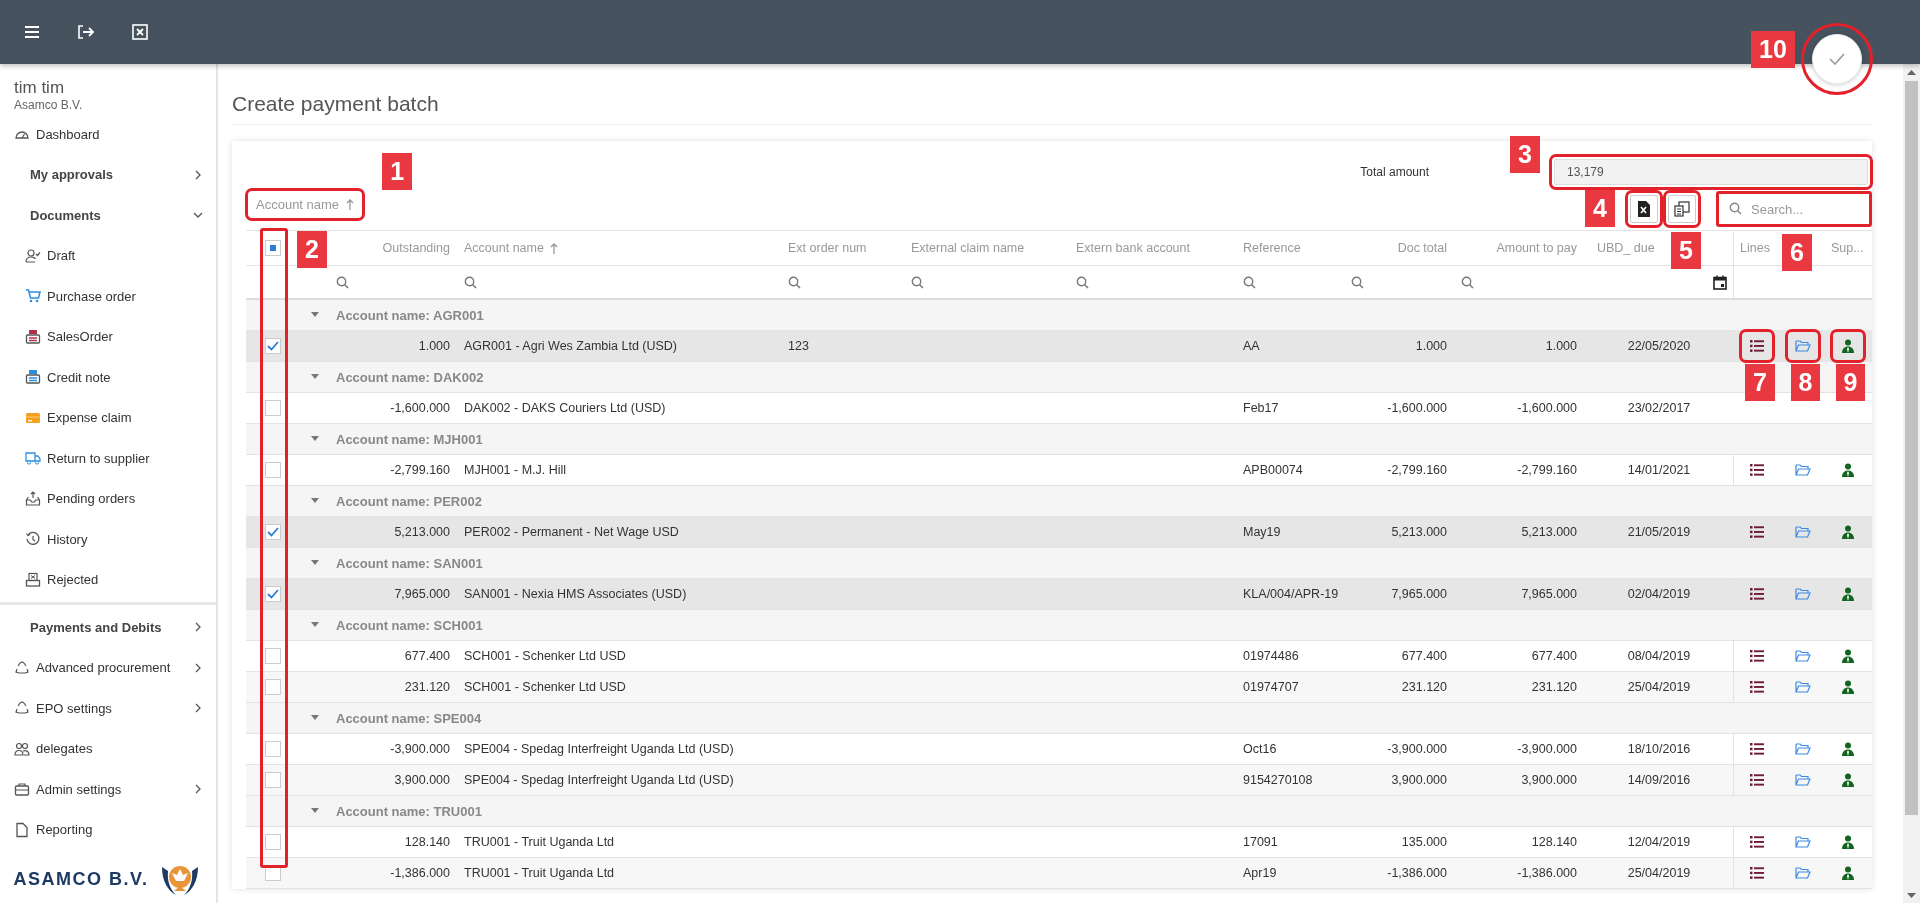 This screenshot has height=903, width=1920. What do you see at coordinates (1659, 408) in the screenshot?
I see `table-cell: 23/02/2017` at bounding box center [1659, 408].